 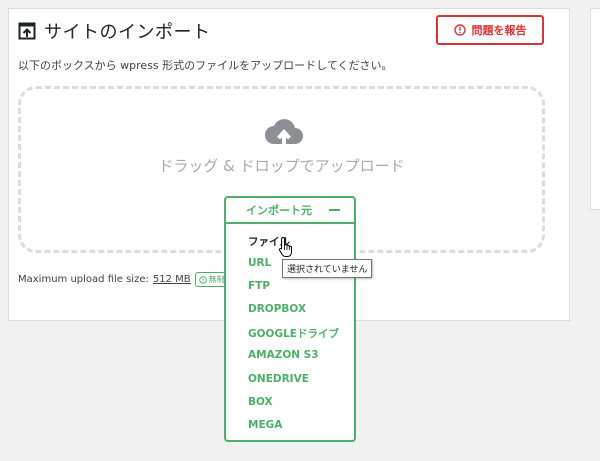 I want to click on report-problem-button: 問題を報告, so click(x=490, y=30).